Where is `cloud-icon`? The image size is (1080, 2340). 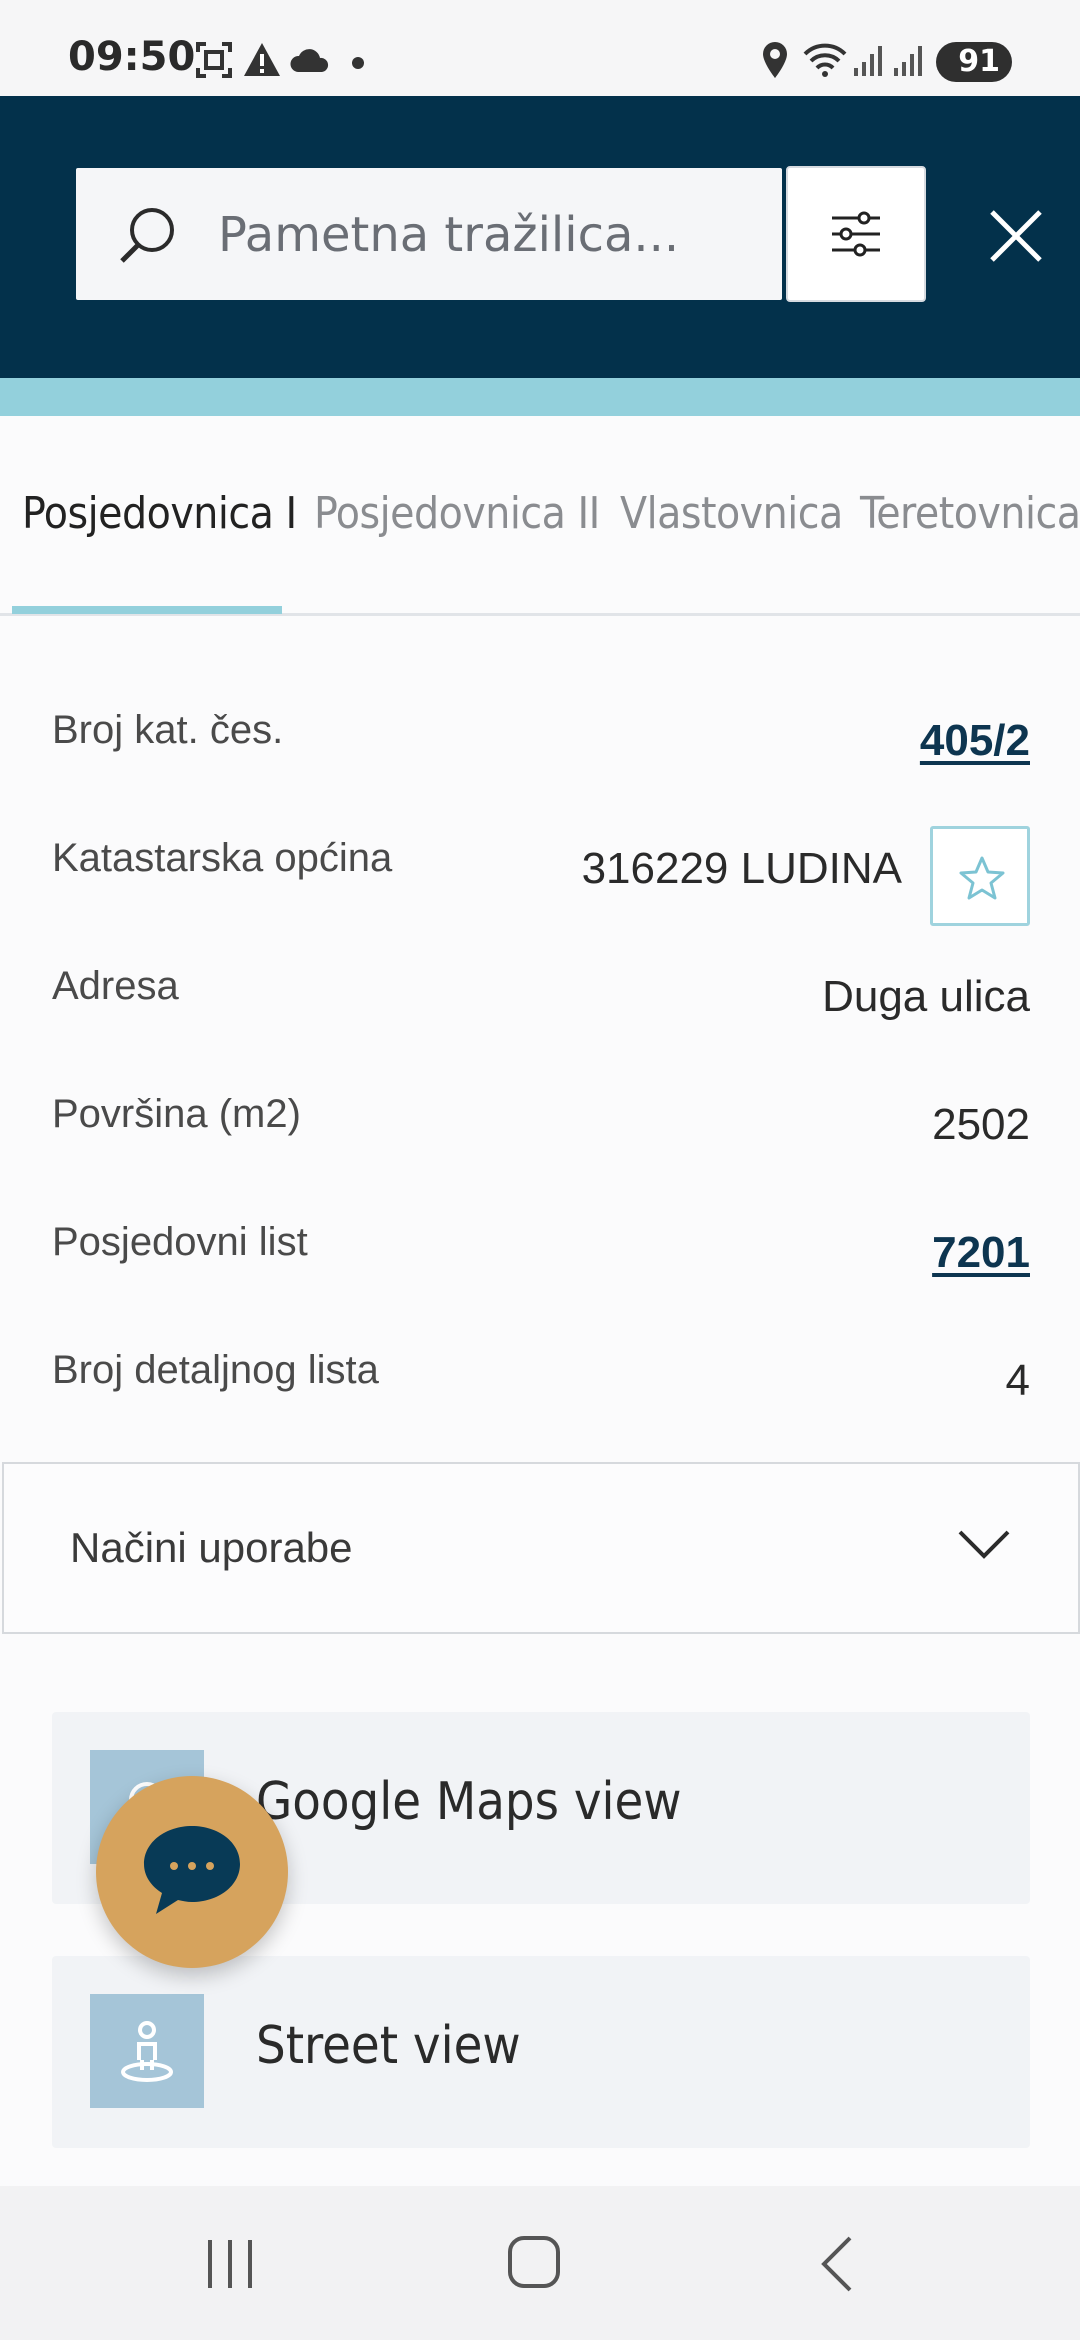 cloud-icon is located at coordinates (310, 62).